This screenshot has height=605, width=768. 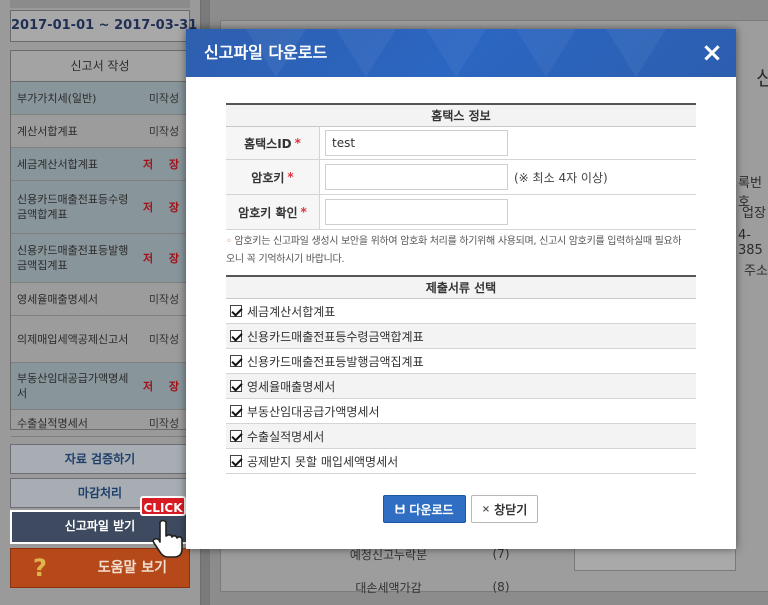 I want to click on form-row: 부동산임대공급가액명세서 저 장, so click(x=100, y=386).